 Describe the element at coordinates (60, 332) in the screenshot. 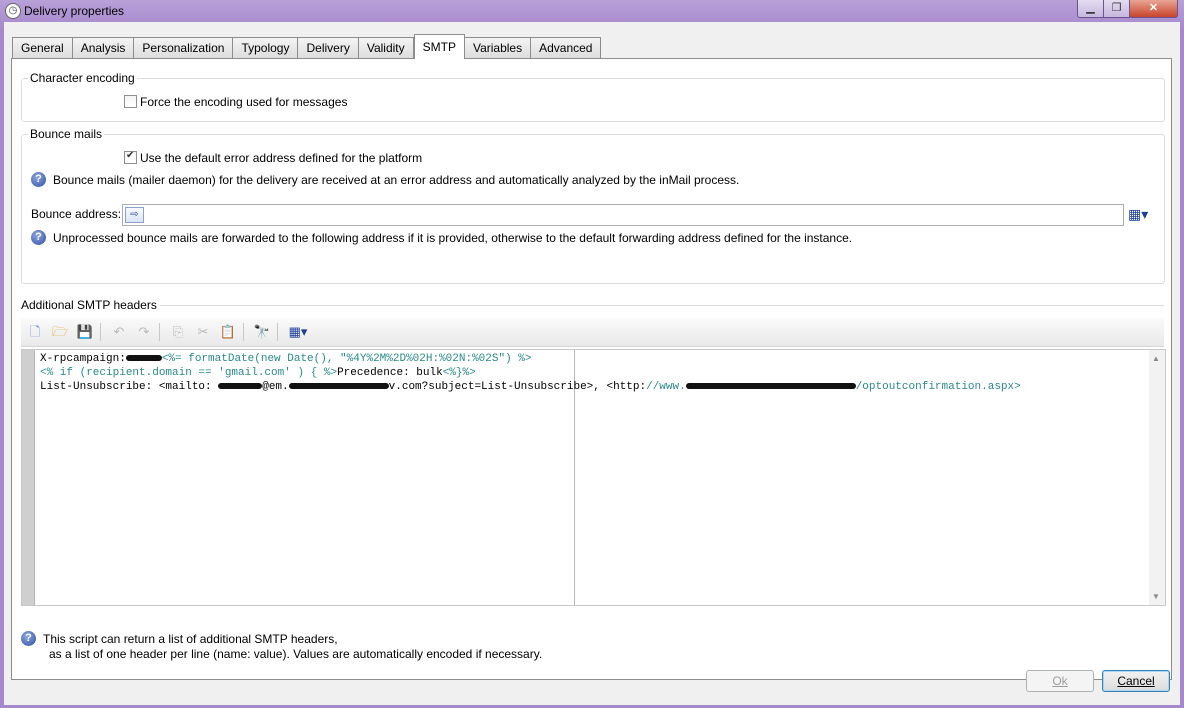

I see `open-folder-icon: 🗁` at that location.